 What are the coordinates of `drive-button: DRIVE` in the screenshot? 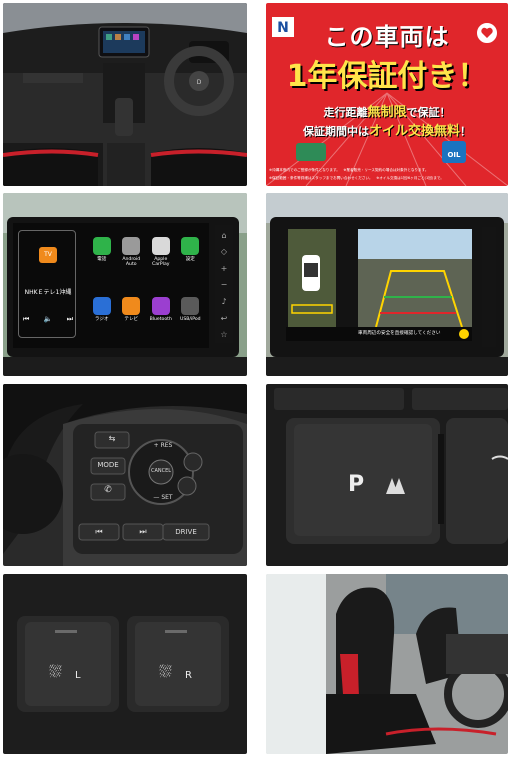 It's located at (186, 532).